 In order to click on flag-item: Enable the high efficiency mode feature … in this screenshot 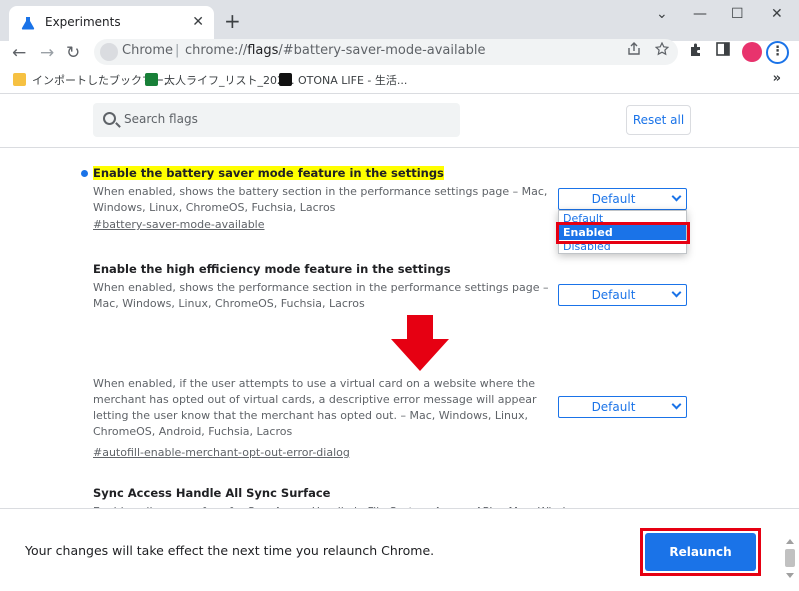, I will do `click(323, 286)`.